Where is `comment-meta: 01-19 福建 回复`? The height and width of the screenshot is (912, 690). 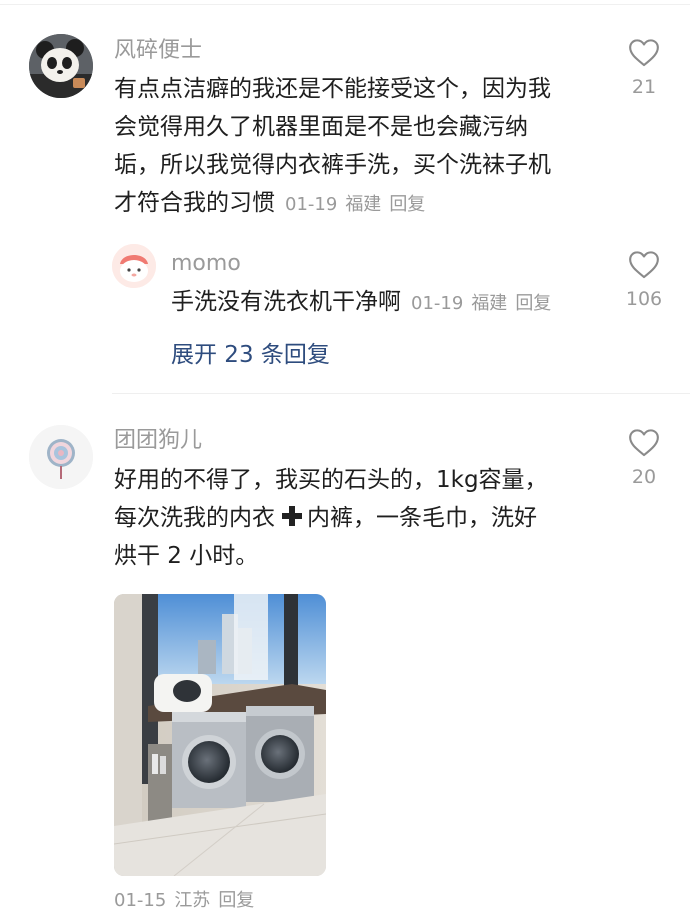
comment-meta: 01-19 福建 回复 is located at coordinates (355, 204).